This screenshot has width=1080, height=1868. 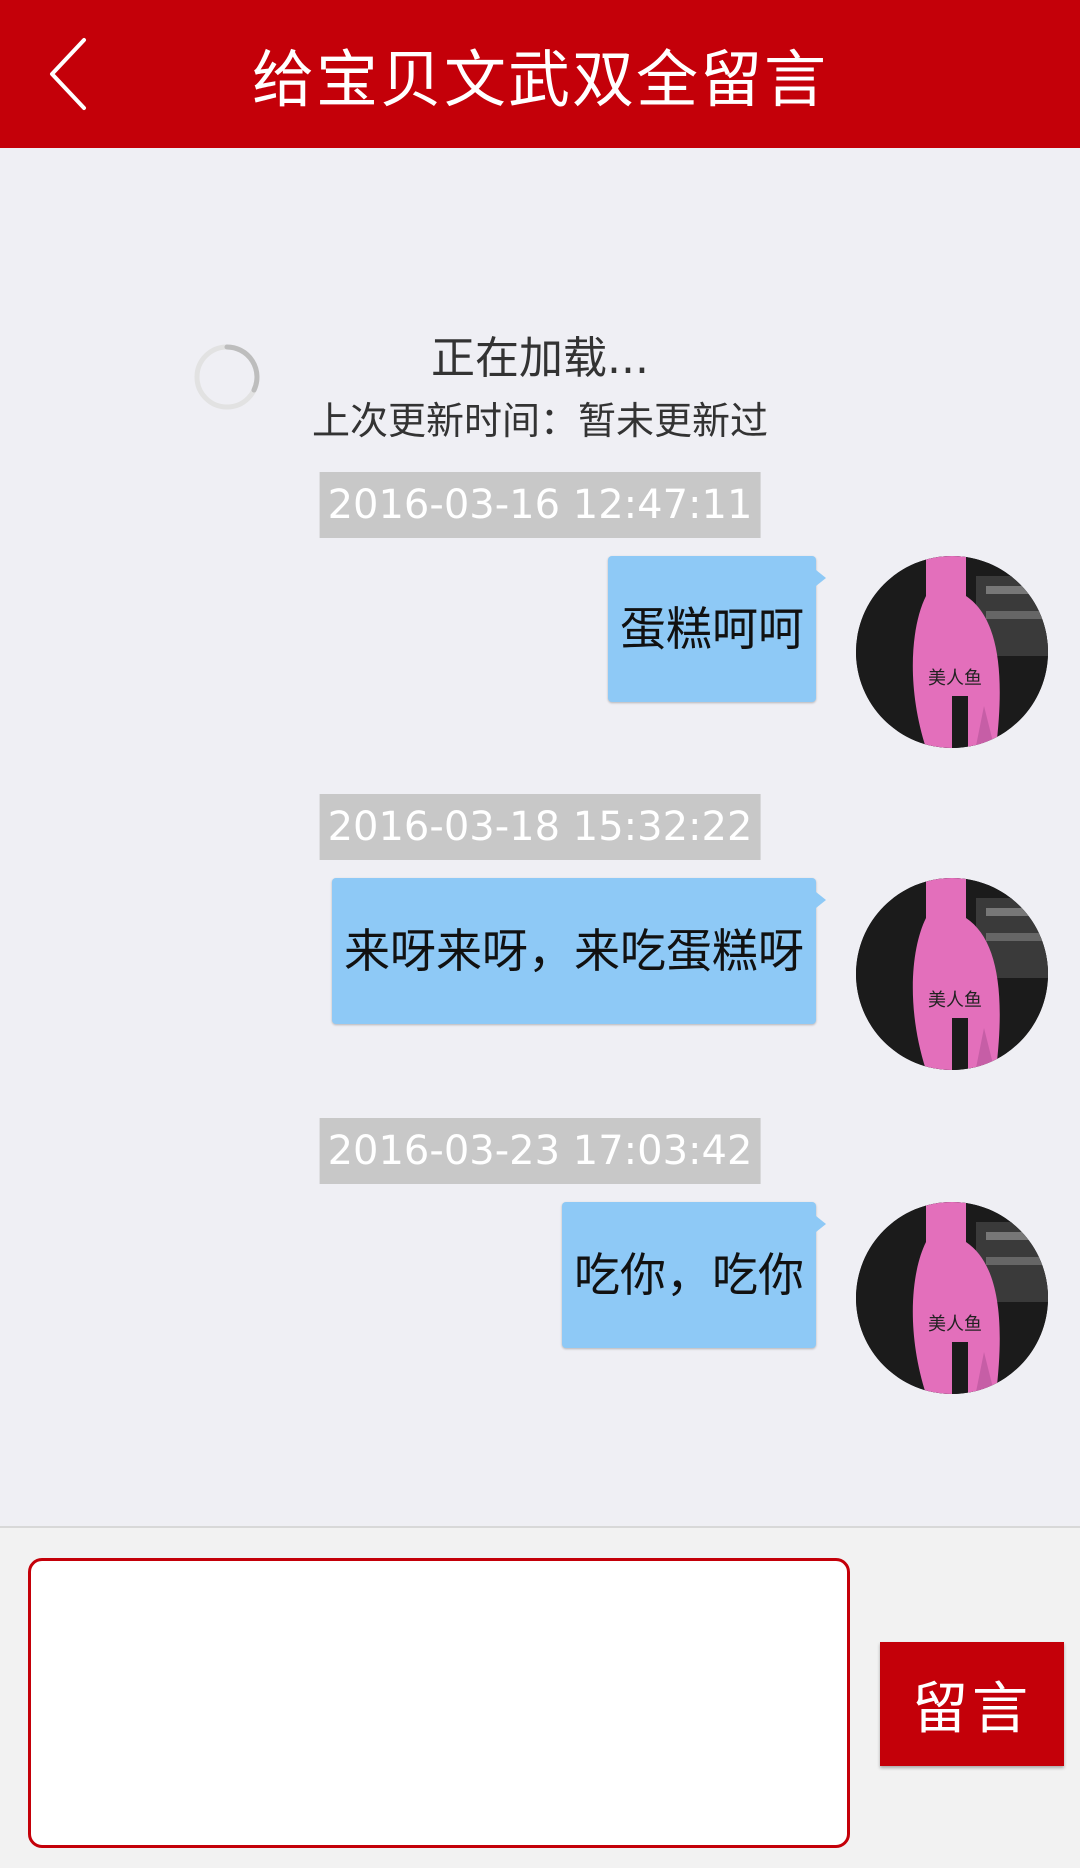 I want to click on message-bubble: 吃你，吃你, so click(x=694, y=1275).